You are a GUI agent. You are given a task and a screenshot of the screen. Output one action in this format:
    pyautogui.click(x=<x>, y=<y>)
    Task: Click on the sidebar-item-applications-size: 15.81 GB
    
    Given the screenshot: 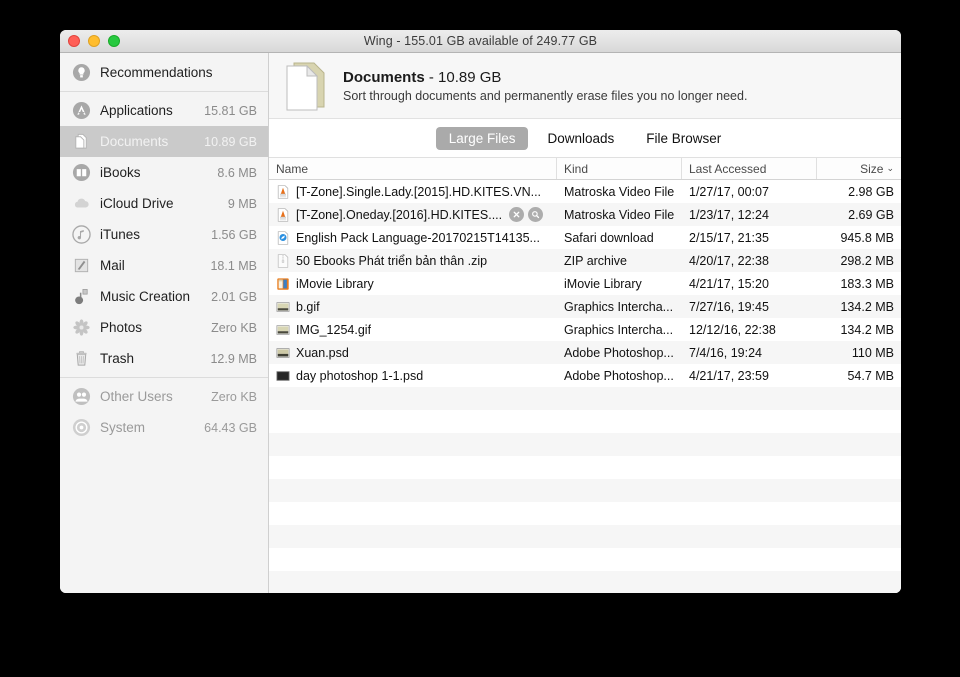 What is the action you would take?
    pyautogui.click(x=230, y=110)
    